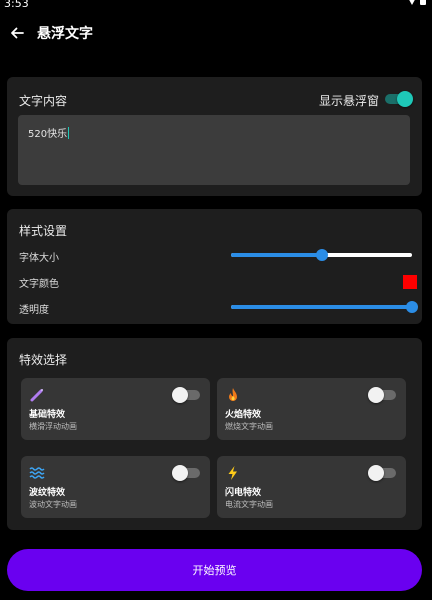 This screenshot has width=432, height=600. Describe the element at coordinates (69, 133) in the screenshot. I see `text-cursor` at that location.